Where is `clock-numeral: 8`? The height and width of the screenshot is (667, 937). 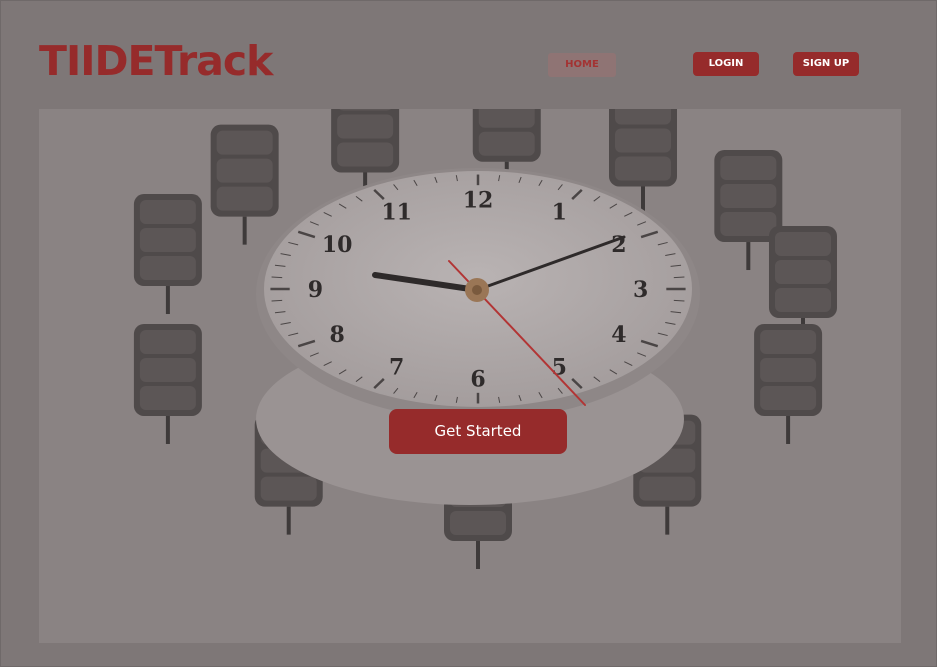 clock-numeral: 8 is located at coordinates (336, 335).